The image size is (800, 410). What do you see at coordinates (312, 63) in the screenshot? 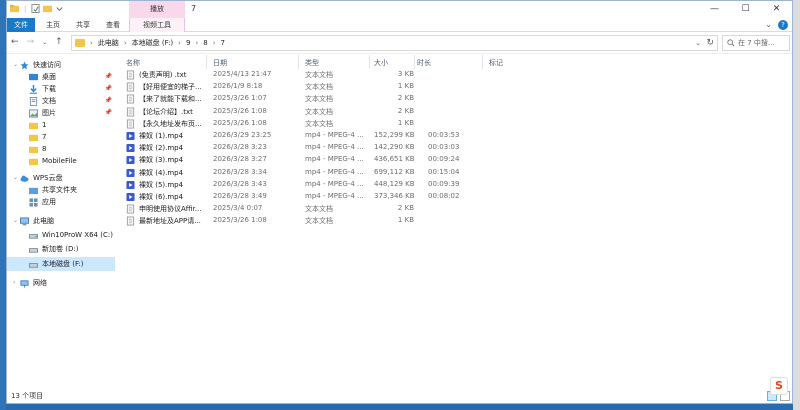
I see `column-type: 类型` at bounding box center [312, 63].